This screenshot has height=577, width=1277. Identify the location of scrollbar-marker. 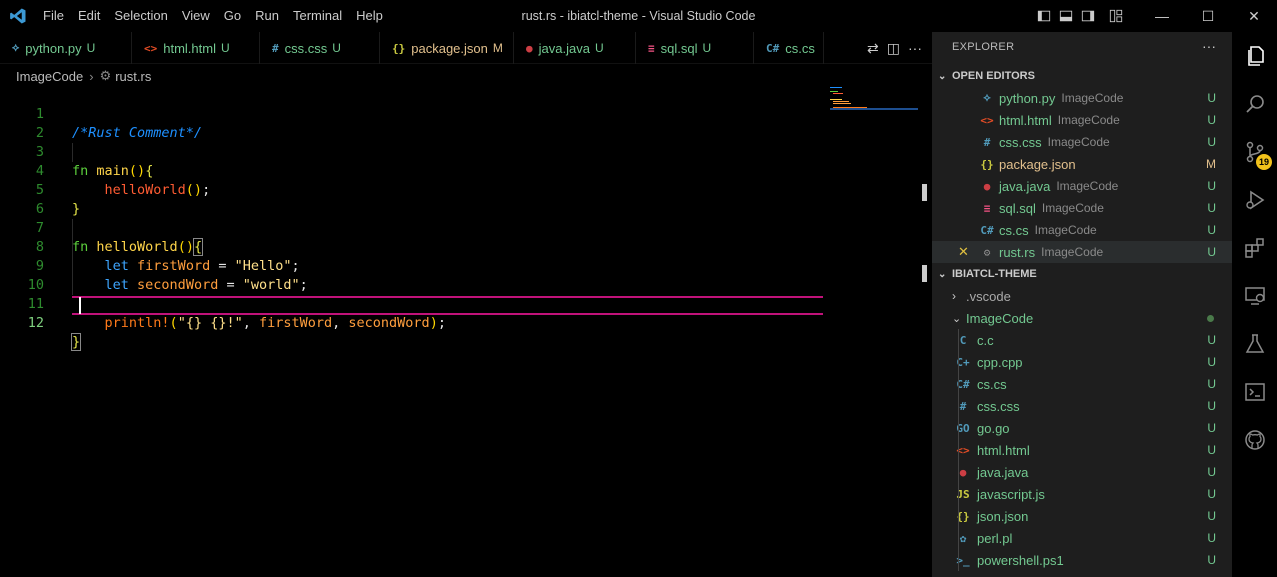
(924, 273).